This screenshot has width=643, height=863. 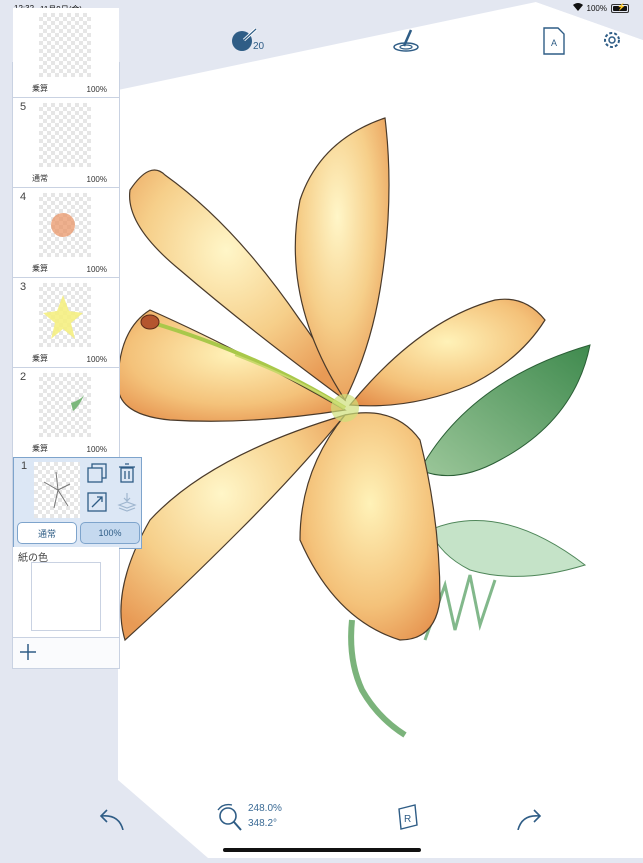 I want to click on zoom-rotate-button, so click(x=229, y=817).